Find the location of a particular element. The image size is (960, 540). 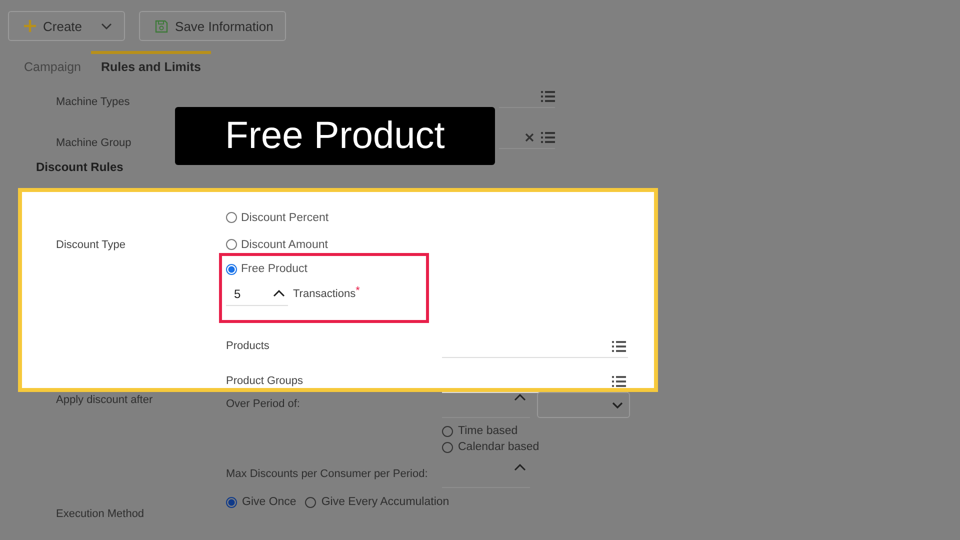

field-label: Execution Method is located at coordinates (100, 514).